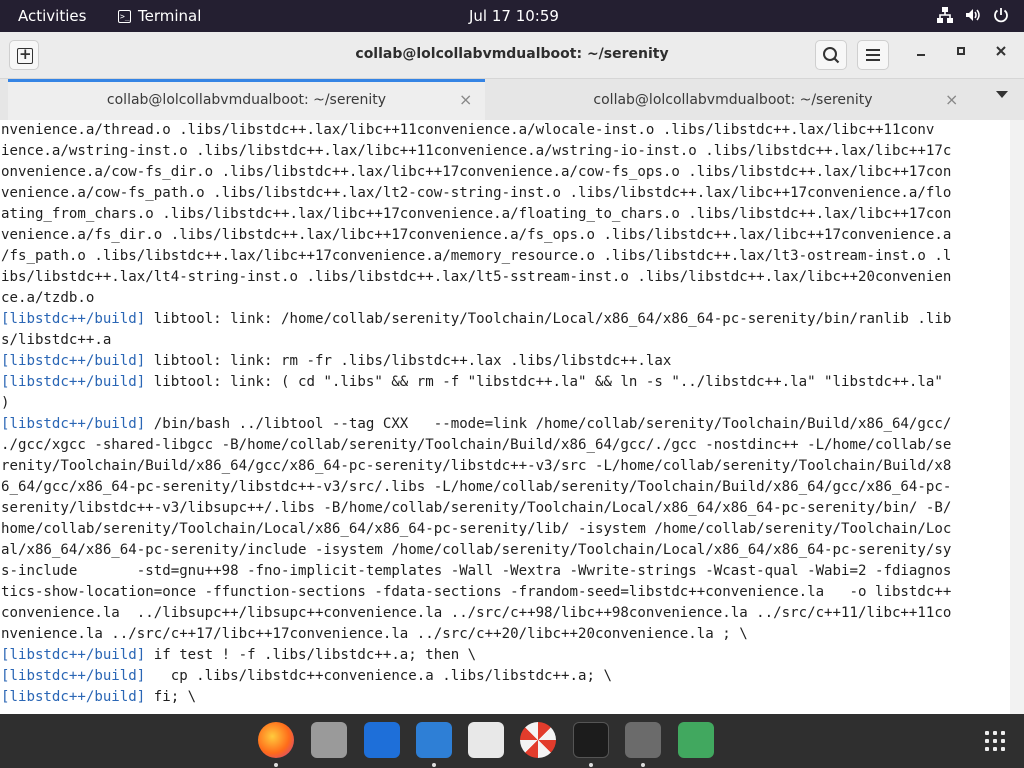 This screenshot has width=1024, height=768. I want to click on show-apps-icon, so click(995, 741).